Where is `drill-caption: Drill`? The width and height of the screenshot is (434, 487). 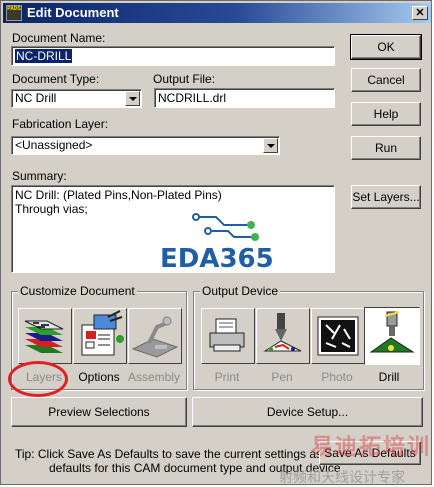
drill-caption: Drill is located at coordinates (389, 377).